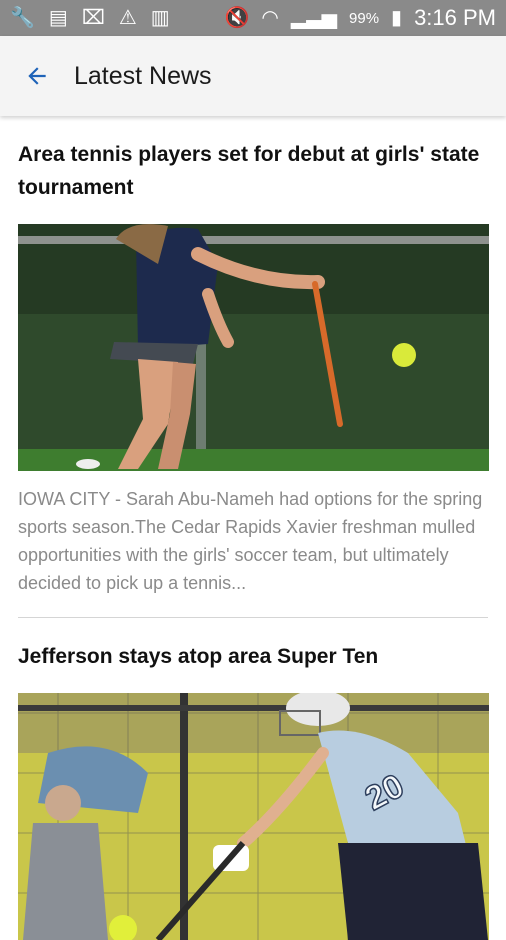  What do you see at coordinates (58, 18) in the screenshot?
I see `news-icon: ▤` at bounding box center [58, 18].